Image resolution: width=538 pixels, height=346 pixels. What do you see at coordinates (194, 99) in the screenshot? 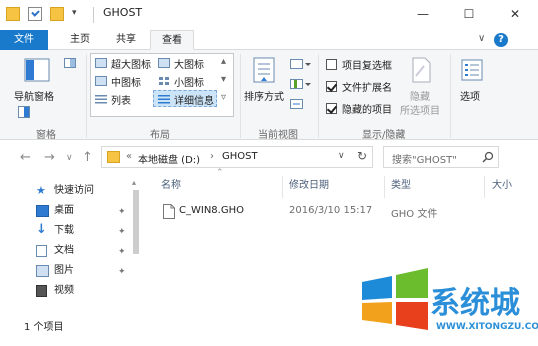
I see `layout-option-details: 详细信息` at bounding box center [194, 99].